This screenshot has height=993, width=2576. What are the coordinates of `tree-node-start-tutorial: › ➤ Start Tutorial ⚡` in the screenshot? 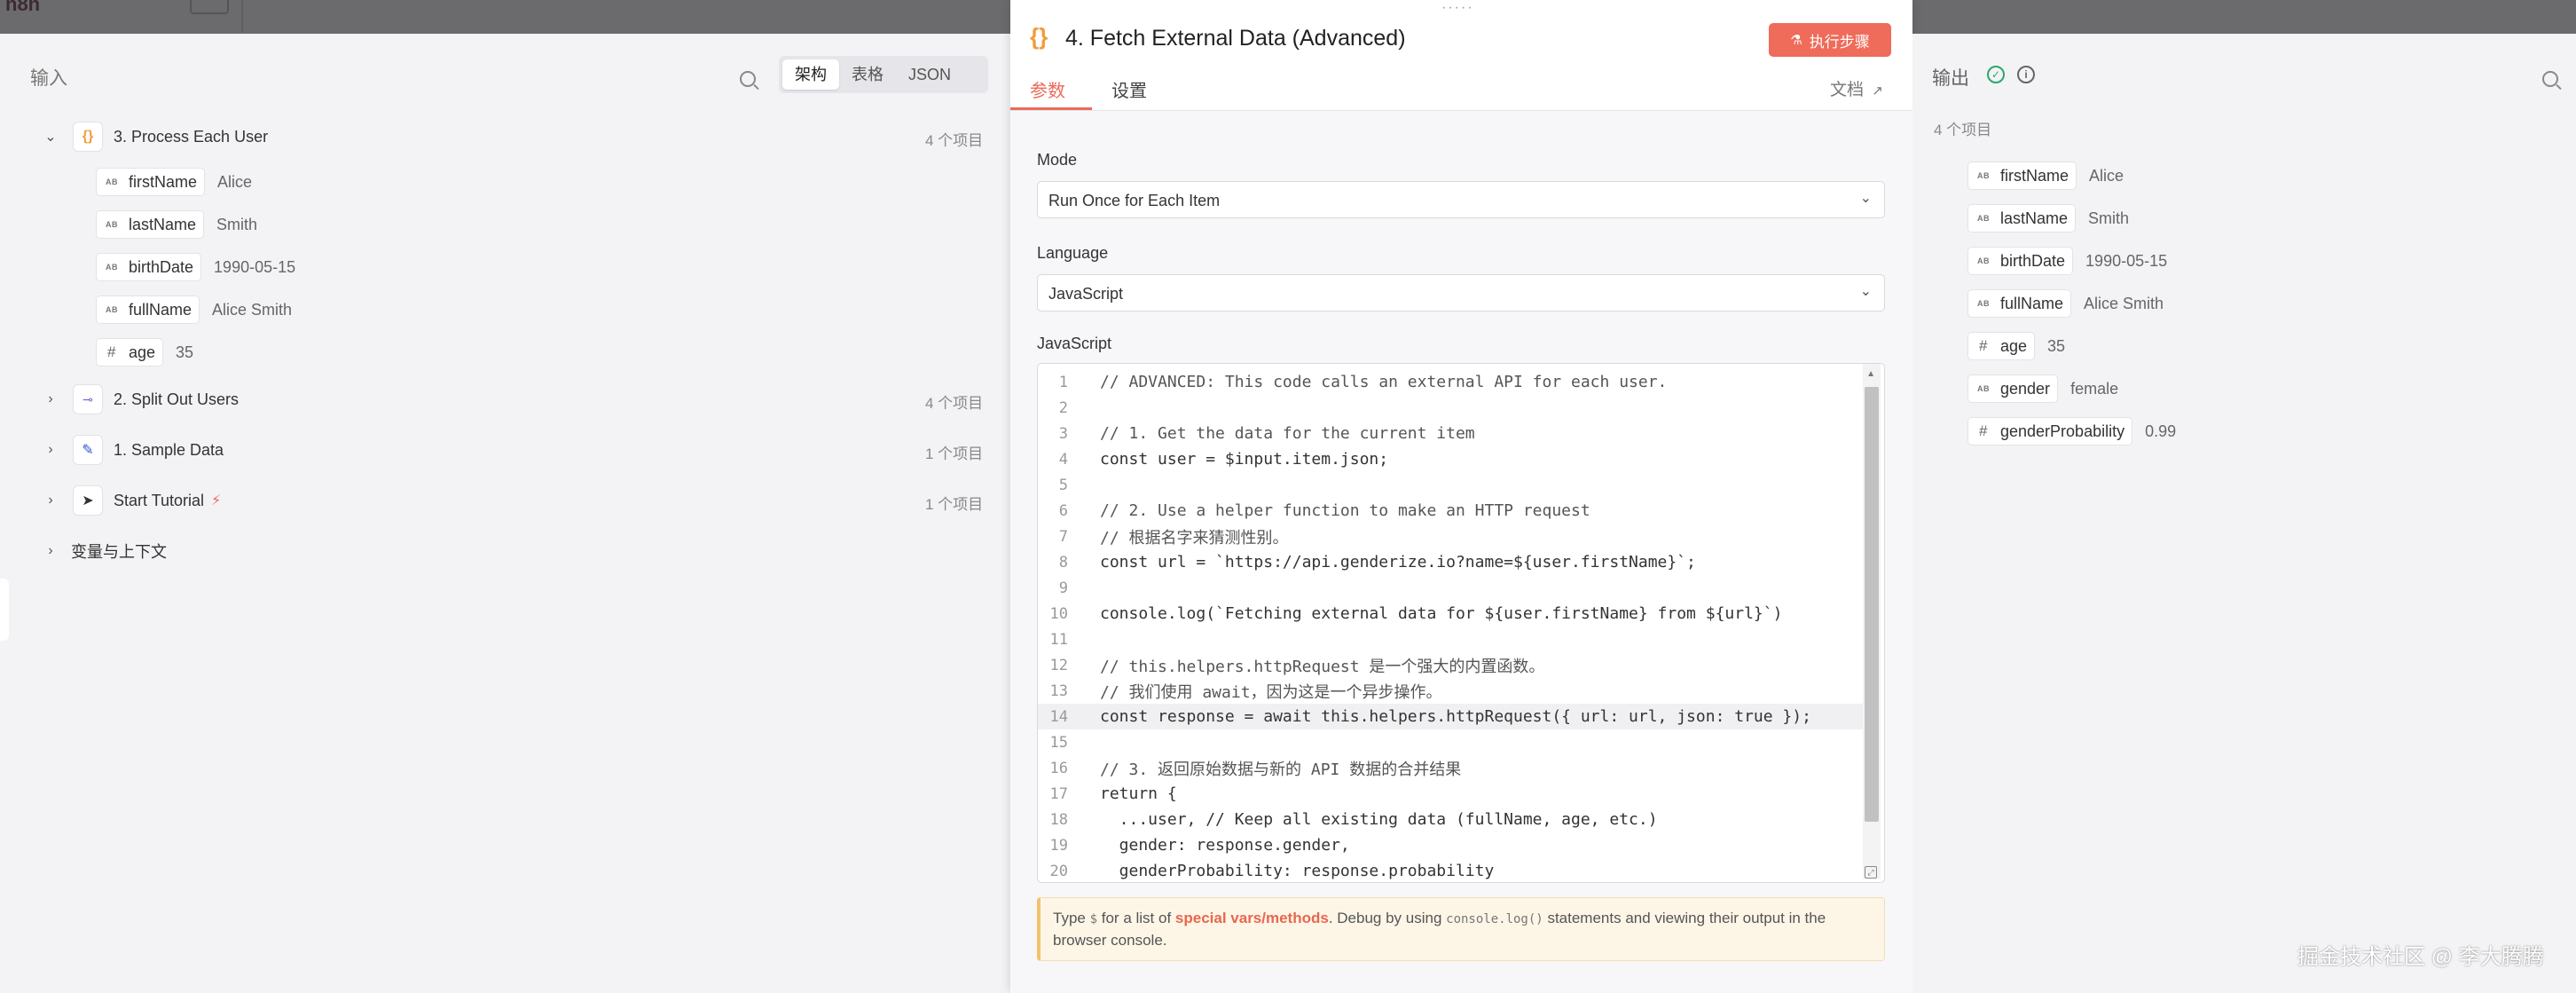 It's located at (132, 501).